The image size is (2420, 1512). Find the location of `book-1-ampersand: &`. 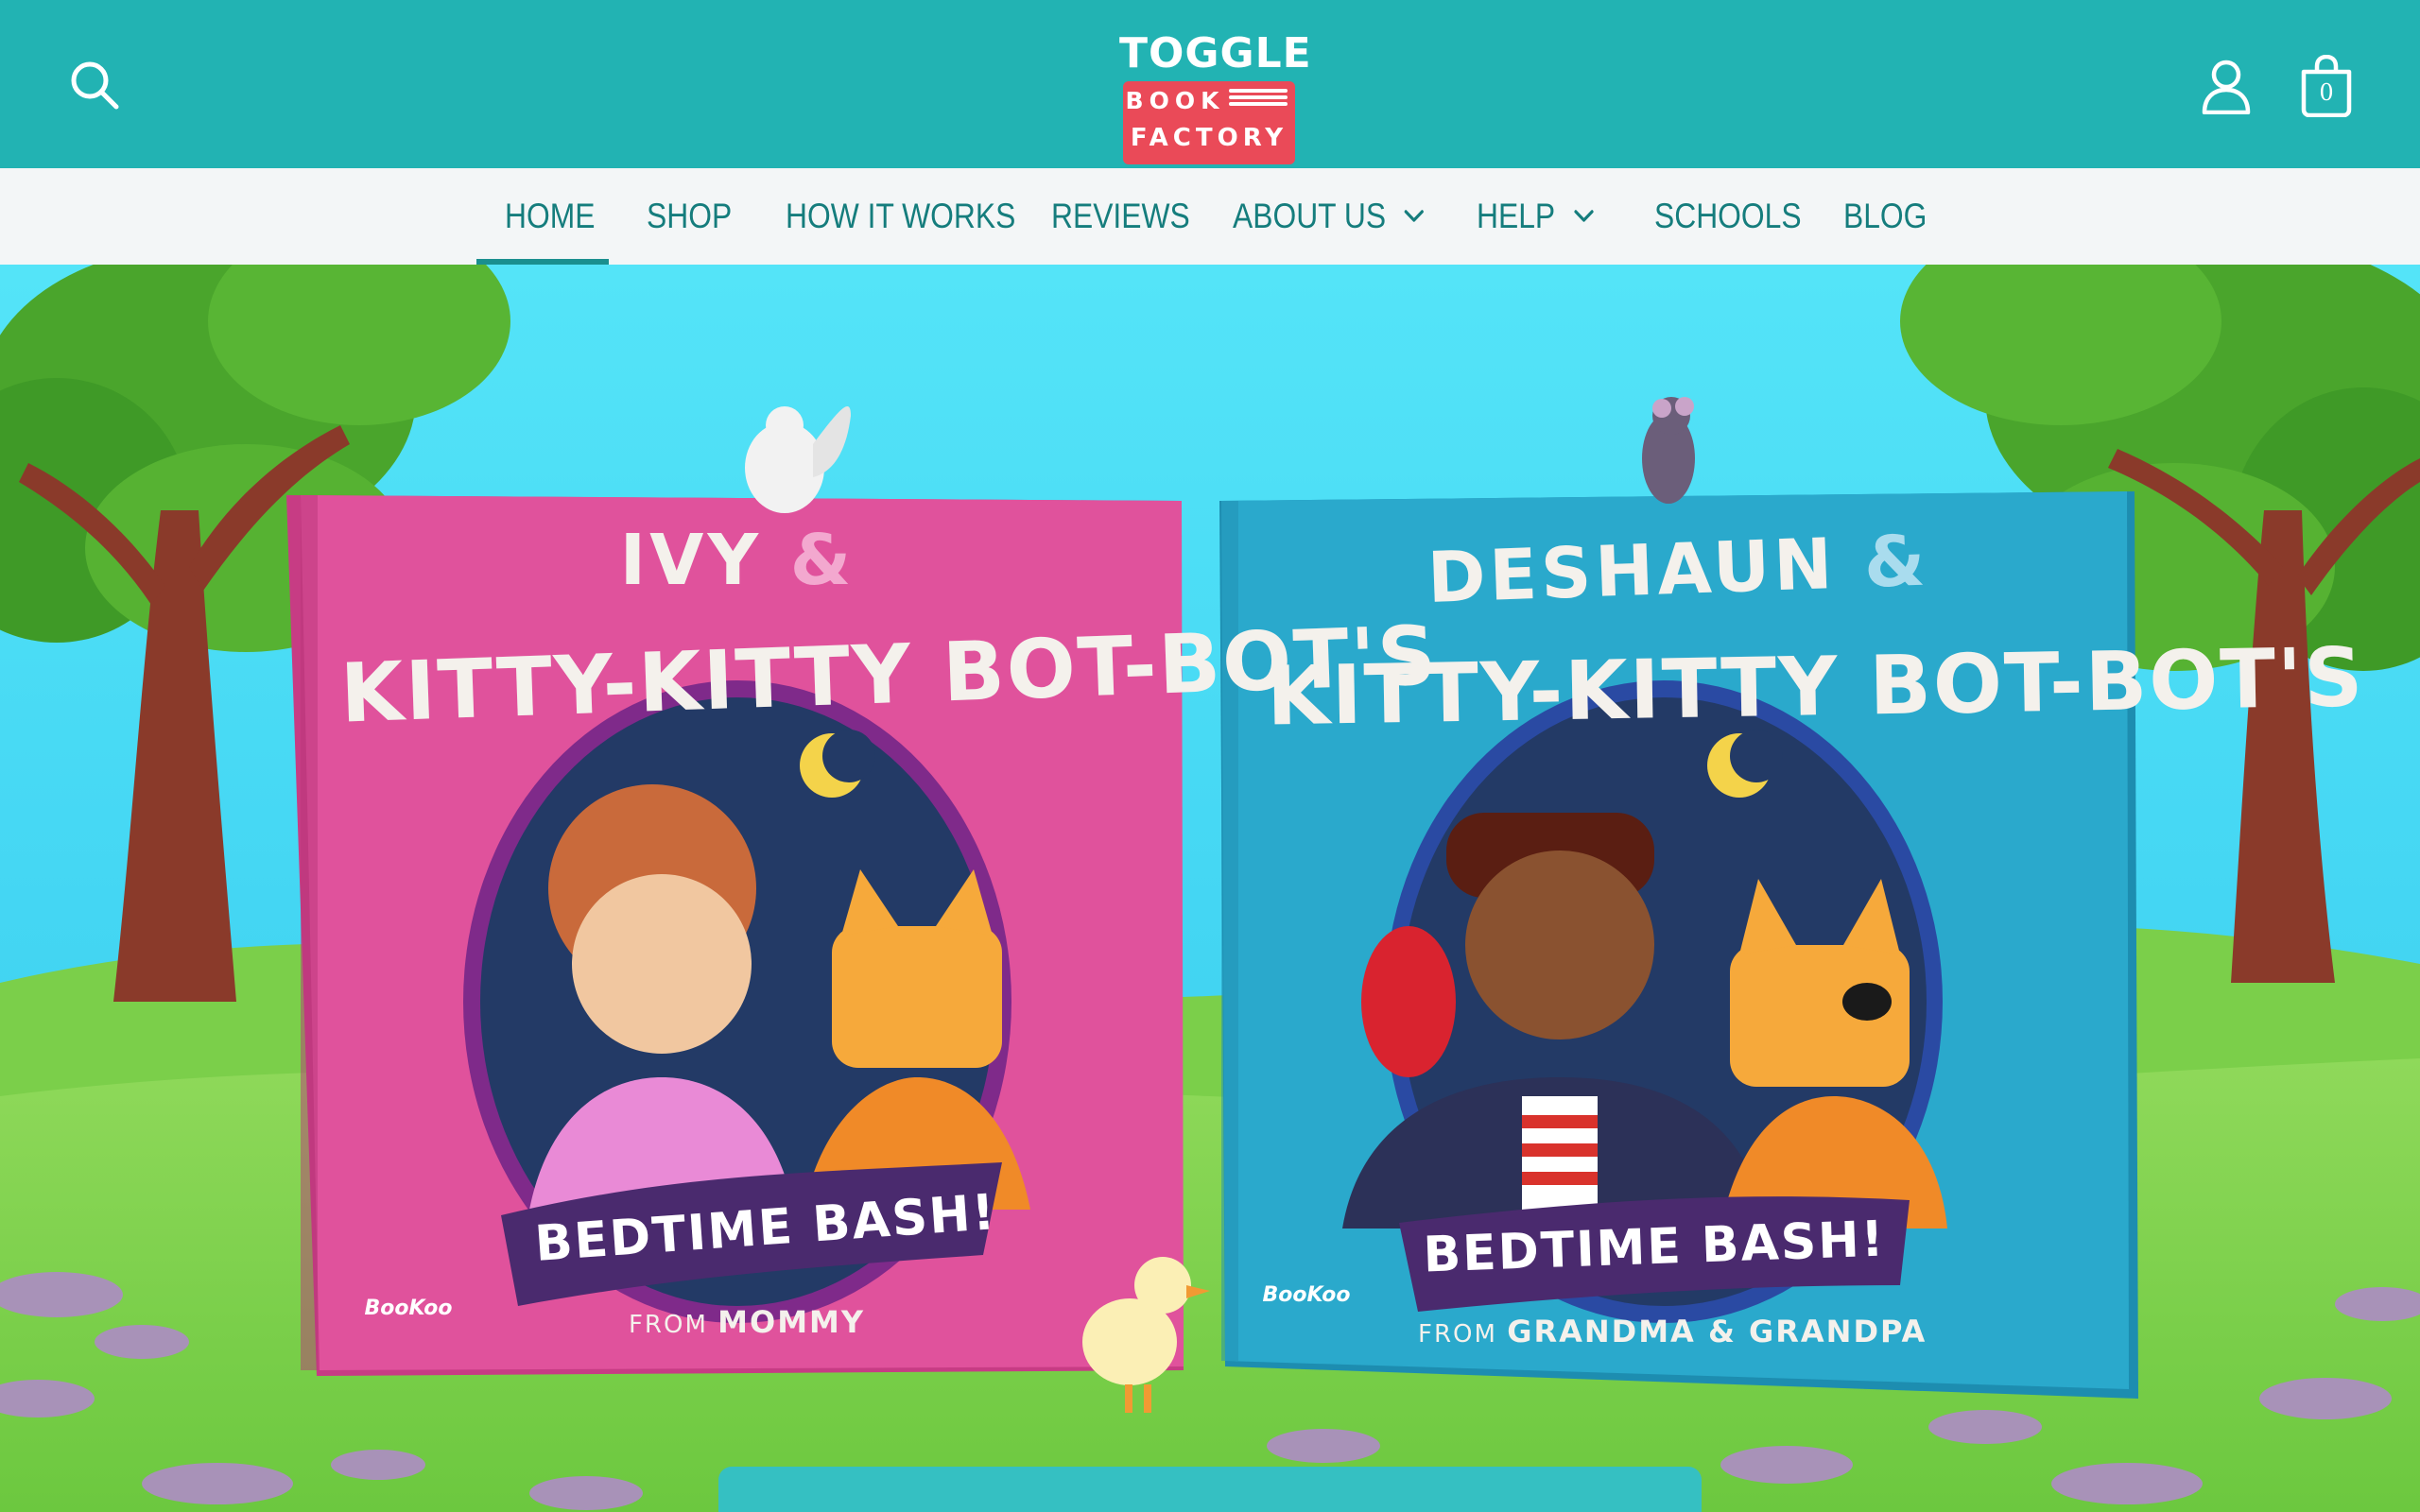

book-1-ampersand: & is located at coordinates (822, 560).